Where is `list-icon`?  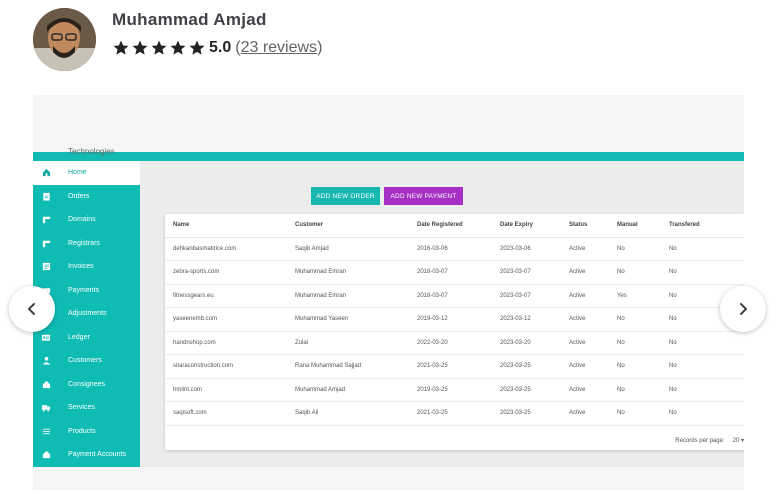 list-icon is located at coordinates (46, 431).